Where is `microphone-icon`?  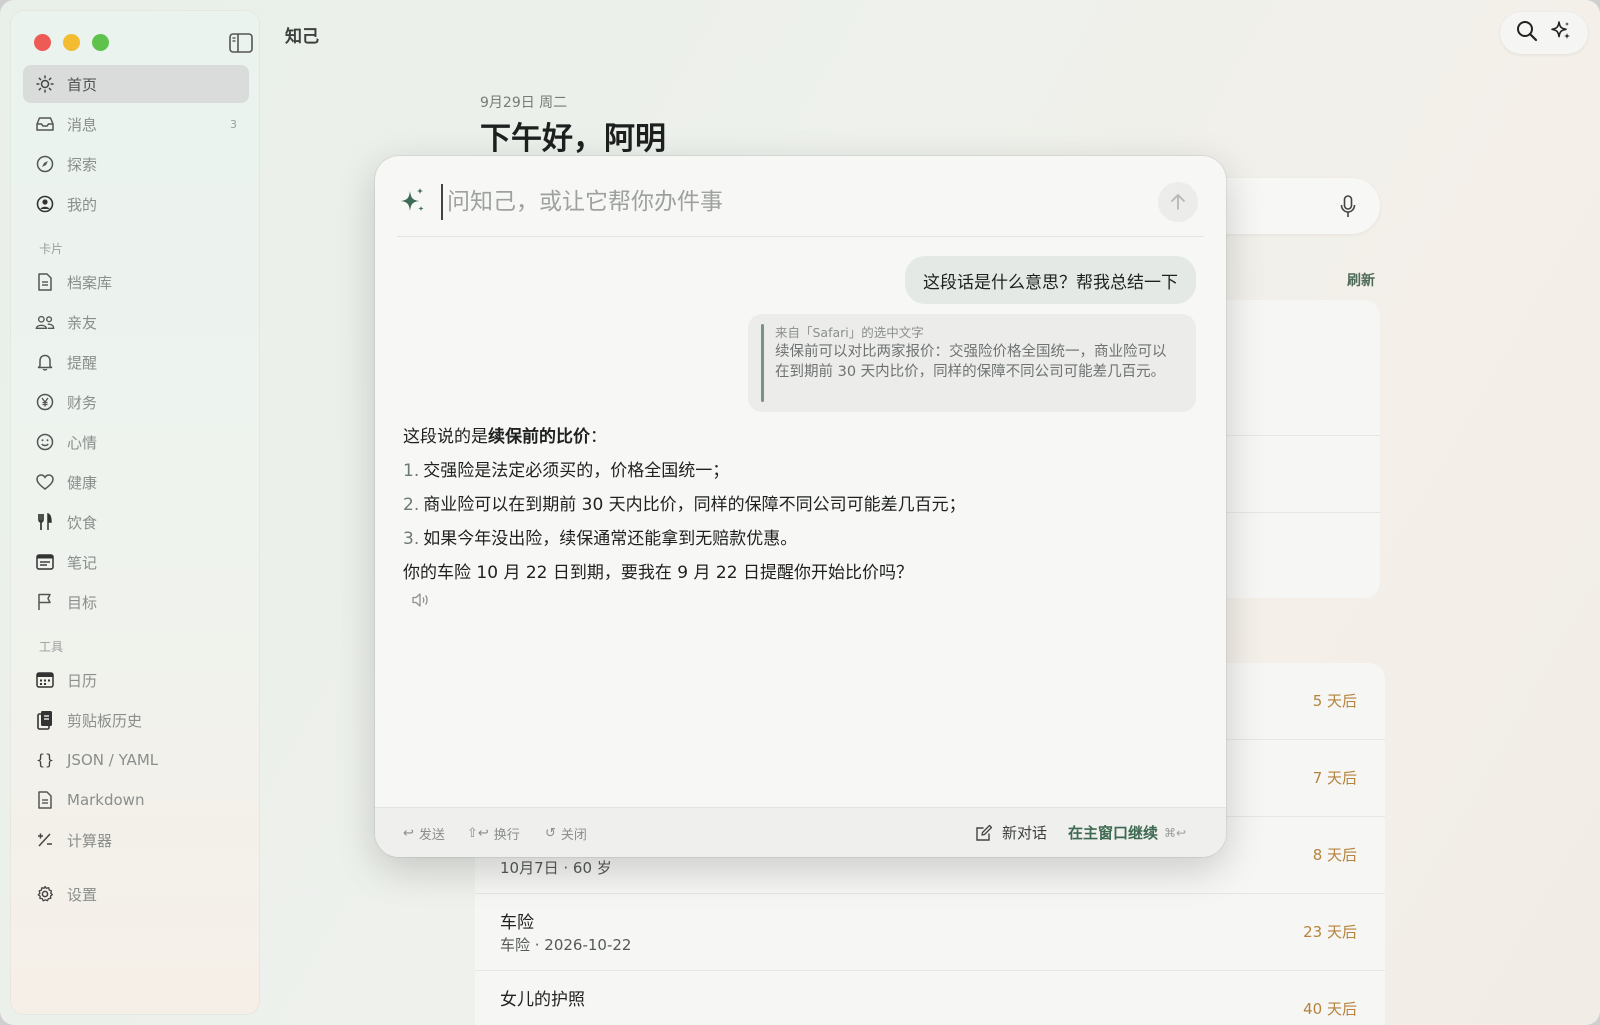 microphone-icon is located at coordinates (1348, 209).